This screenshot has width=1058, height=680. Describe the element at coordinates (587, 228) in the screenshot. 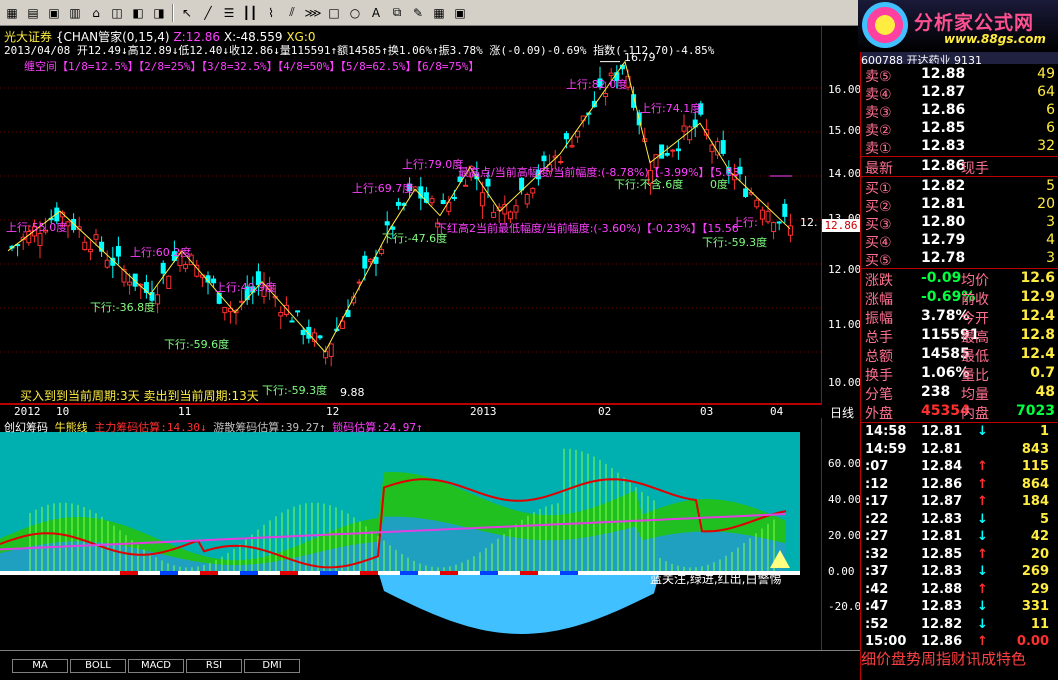

I see `chart-annotation: 下红高2当前最低幅度/当前幅度:(-3.60%)【-0.23%】【15.56` at that location.